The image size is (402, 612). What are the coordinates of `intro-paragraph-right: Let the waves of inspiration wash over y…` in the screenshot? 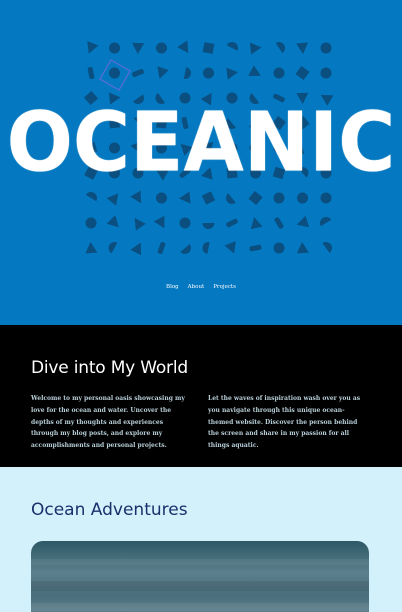 It's located at (284, 422).